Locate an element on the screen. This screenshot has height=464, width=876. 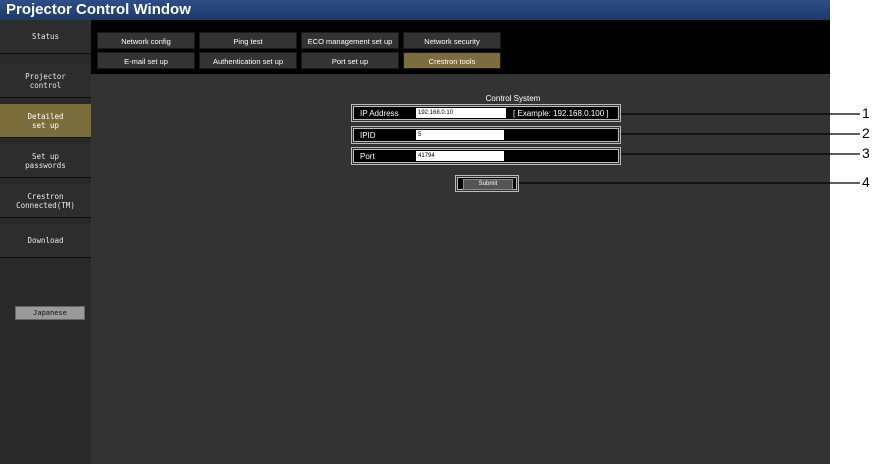
ipid-label: IPID is located at coordinates (368, 135).